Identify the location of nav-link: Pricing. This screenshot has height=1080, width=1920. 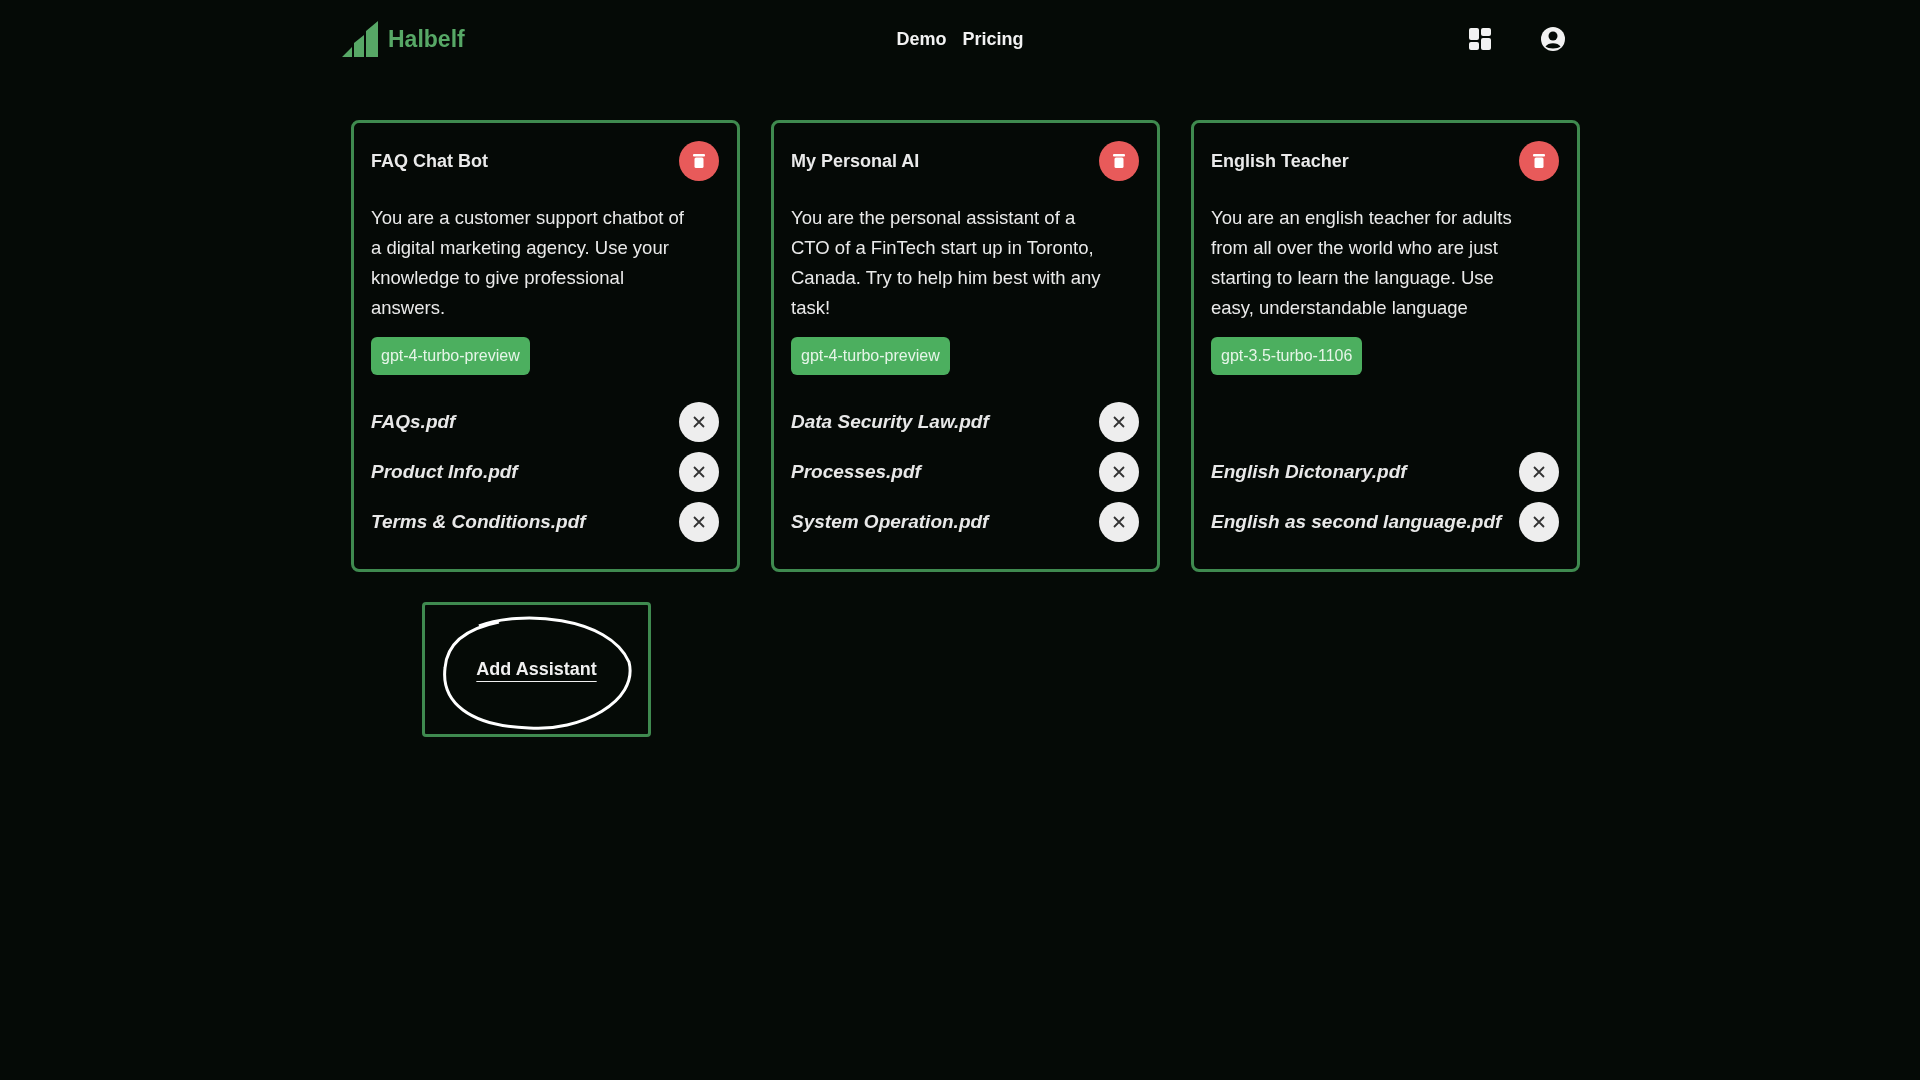
(993, 39).